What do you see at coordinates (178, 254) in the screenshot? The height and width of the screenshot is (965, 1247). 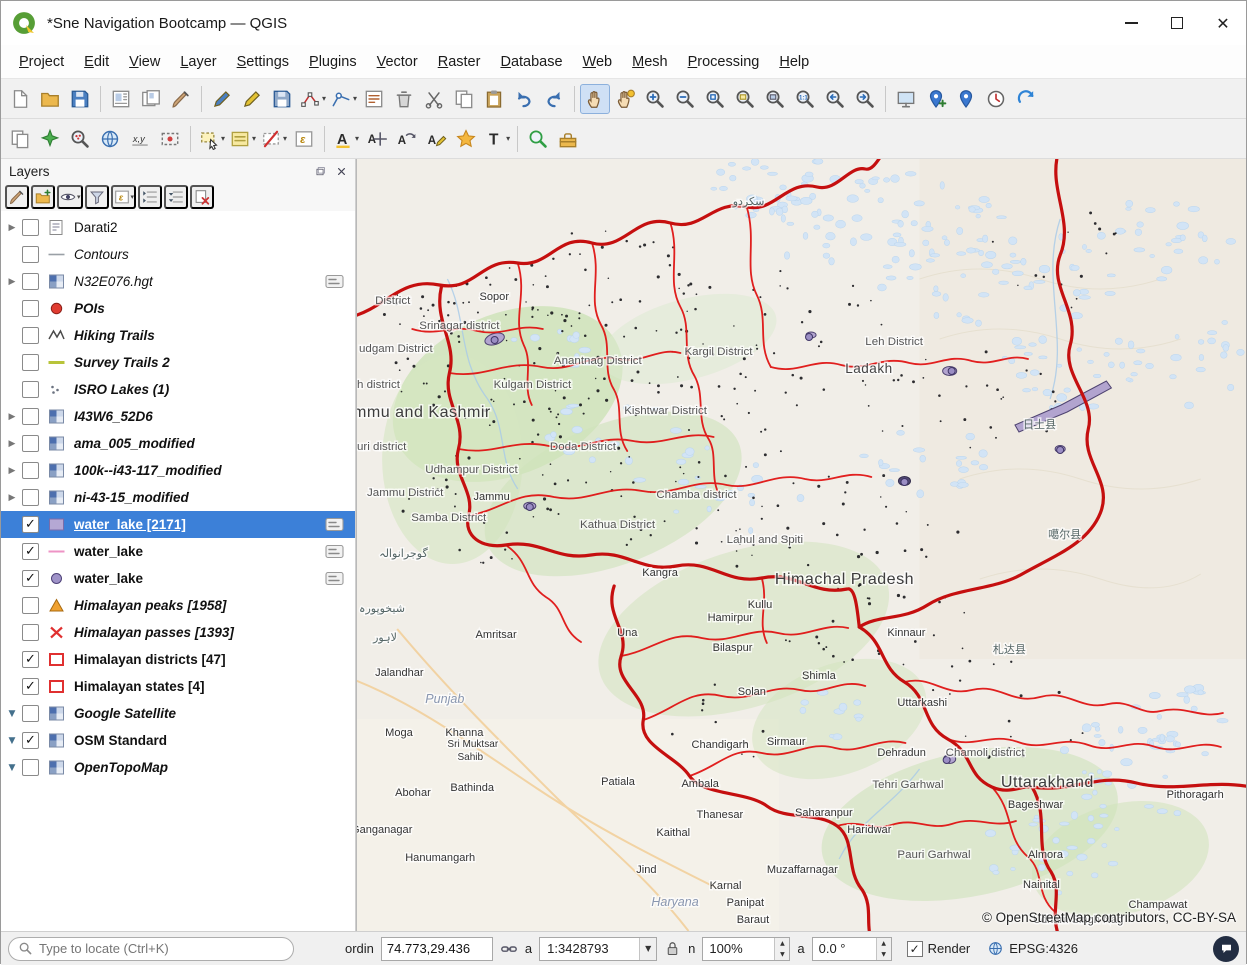 I see `layer-row: Contours` at bounding box center [178, 254].